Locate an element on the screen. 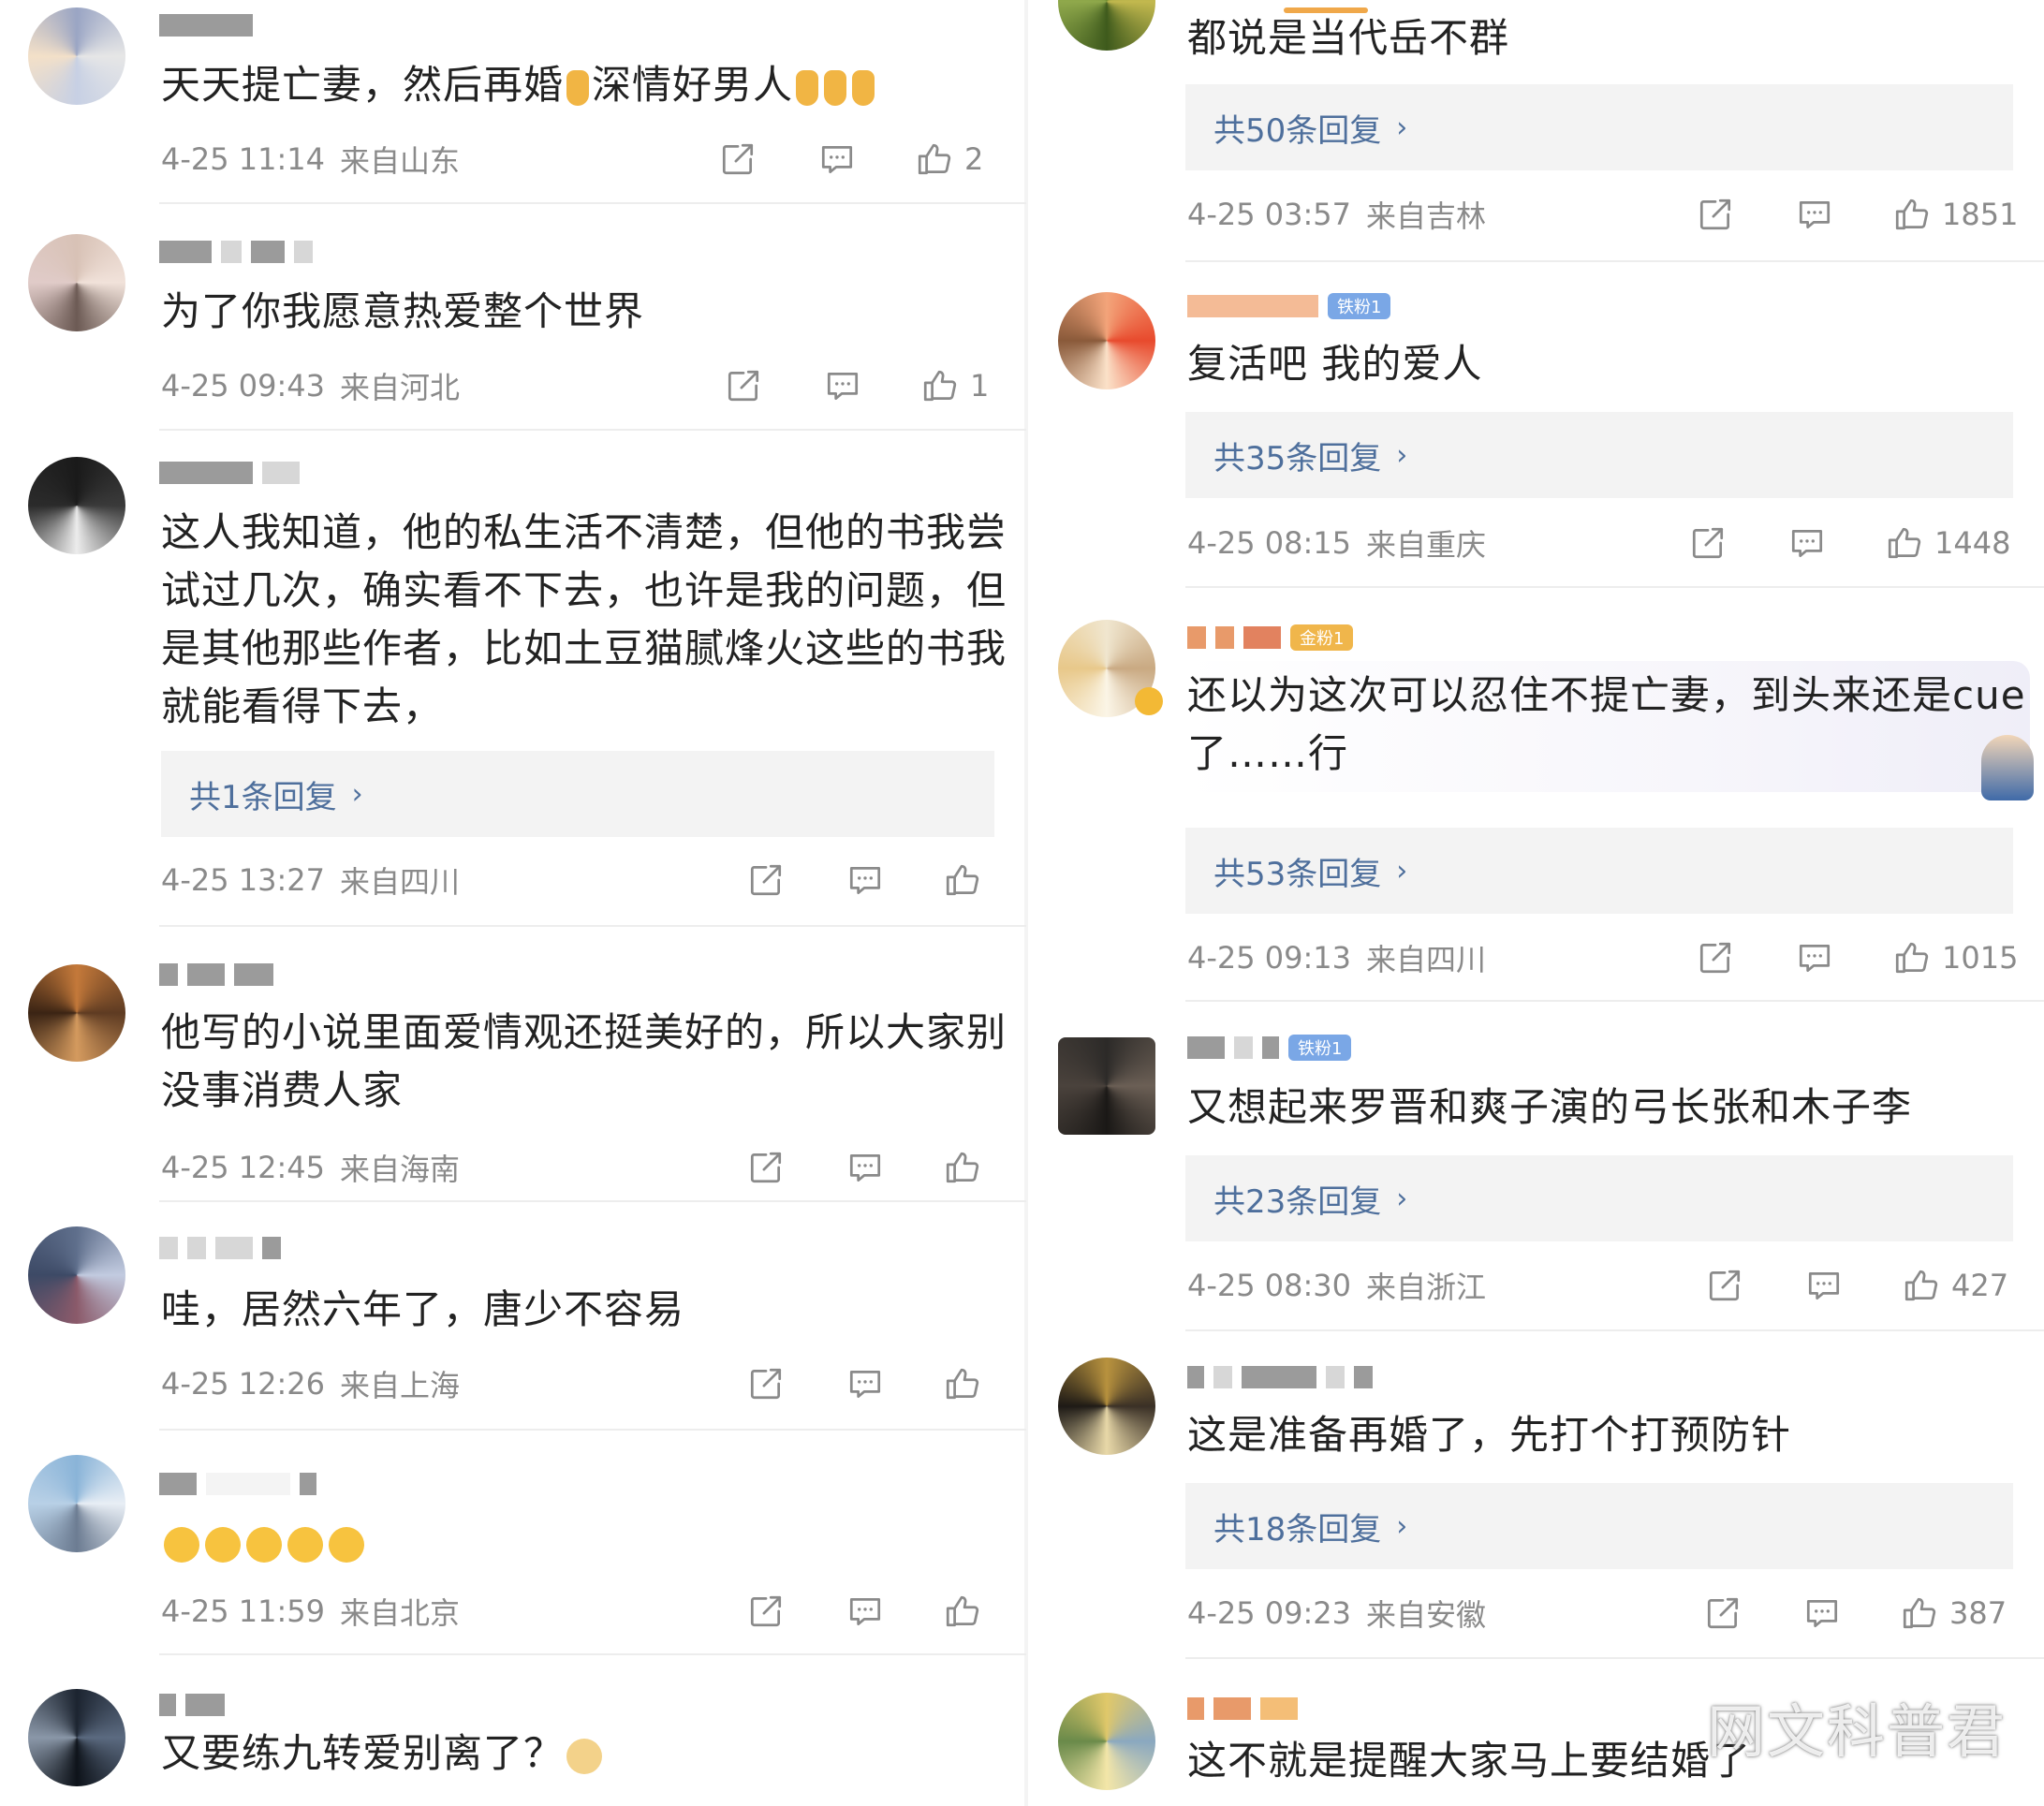 The image size is (2044, 1806). comment-text-line: 是其他那些作者，比如土豆猫腻烽火这些的书我 is located at coordinates (584, 648).